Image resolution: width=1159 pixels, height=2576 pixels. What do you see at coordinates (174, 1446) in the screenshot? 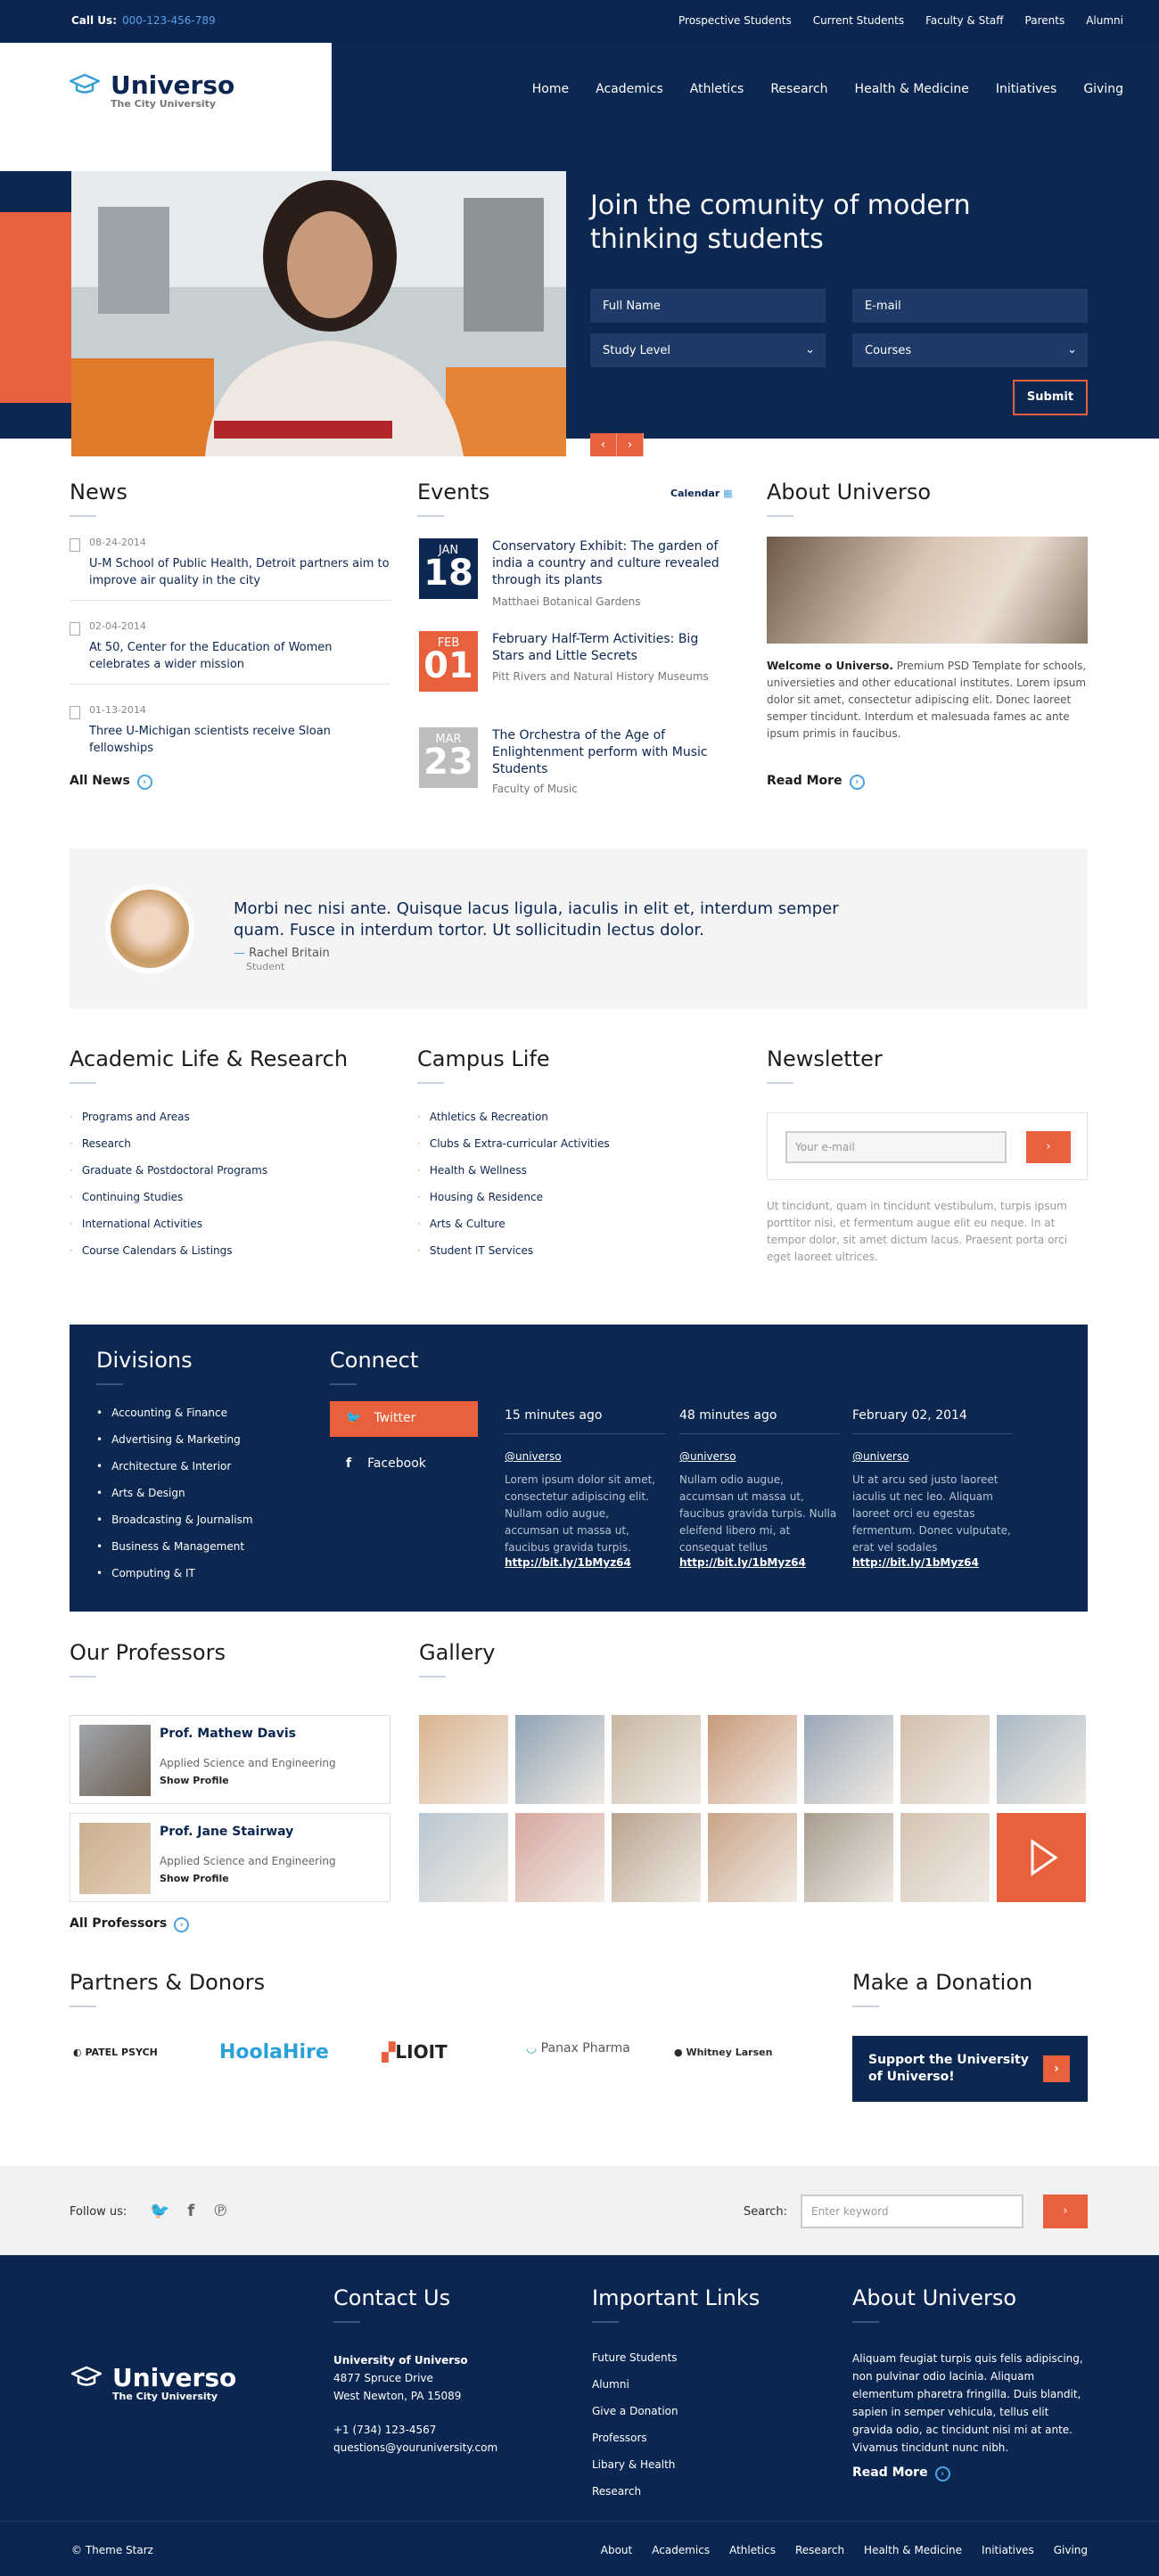
I see `list-item: Advertising & Marketing` at bounding box center [174, 1446].